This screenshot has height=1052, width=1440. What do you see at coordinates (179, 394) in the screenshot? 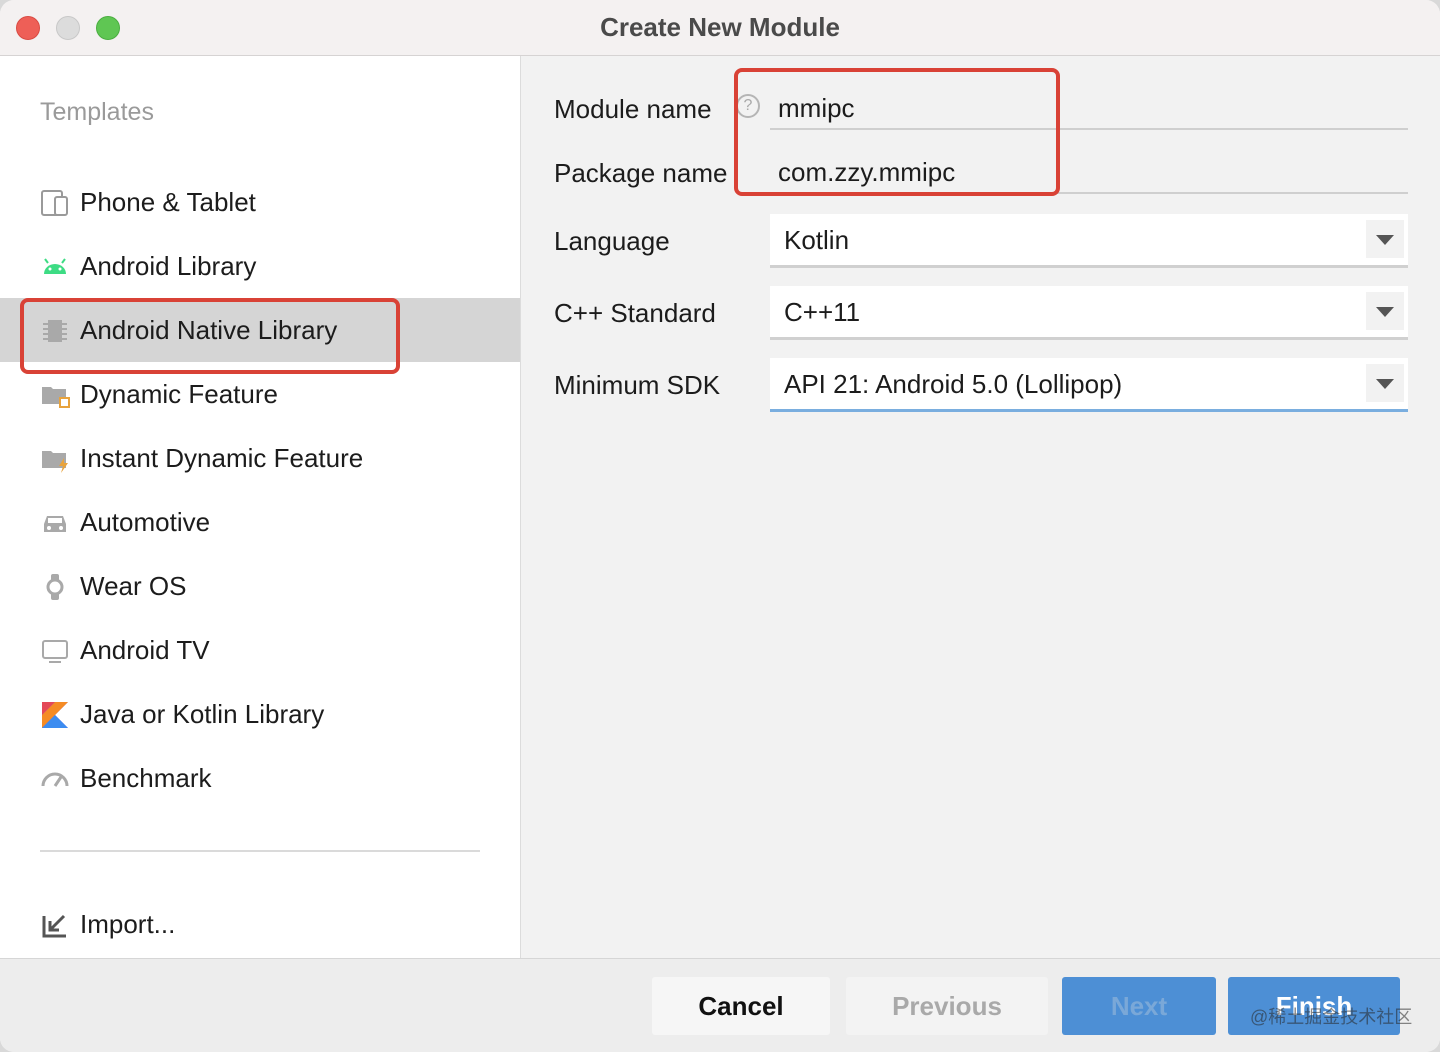
I see `template-label: Dynamic Feature` at bounding box center [179, 394].